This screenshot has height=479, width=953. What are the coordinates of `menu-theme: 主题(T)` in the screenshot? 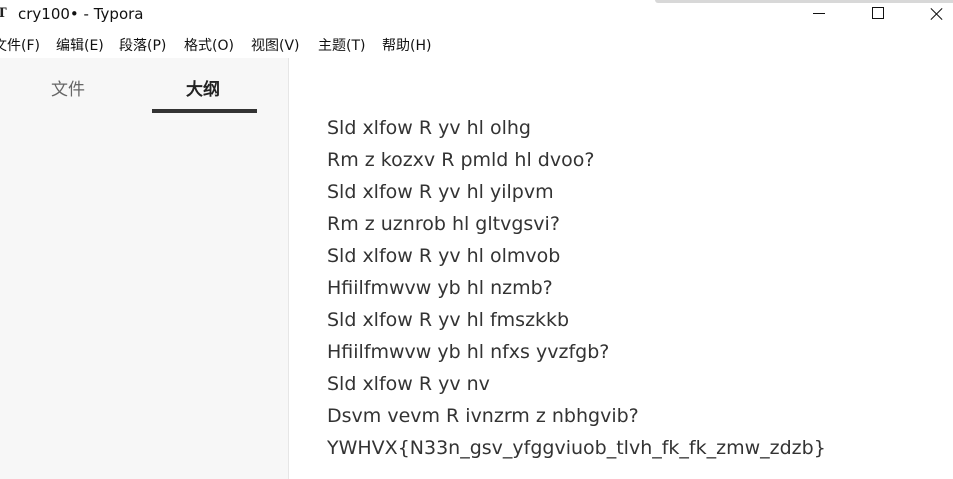 It's located at (341, 46).